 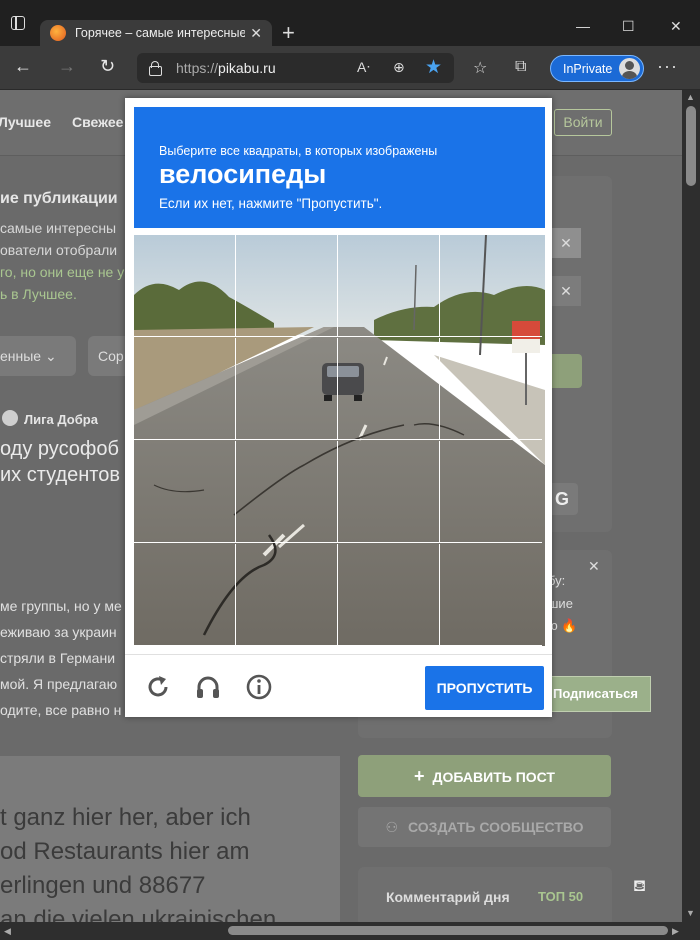 What do you see at coordinates (691, 146) in the screenshot?
I see `vertical-scroll-thumb` at bounding box center [691, 146].